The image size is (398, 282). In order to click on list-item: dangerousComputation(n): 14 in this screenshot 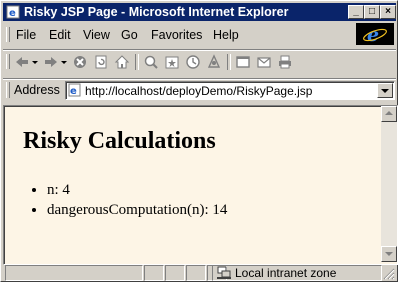, I will do `click(137, 210)`.